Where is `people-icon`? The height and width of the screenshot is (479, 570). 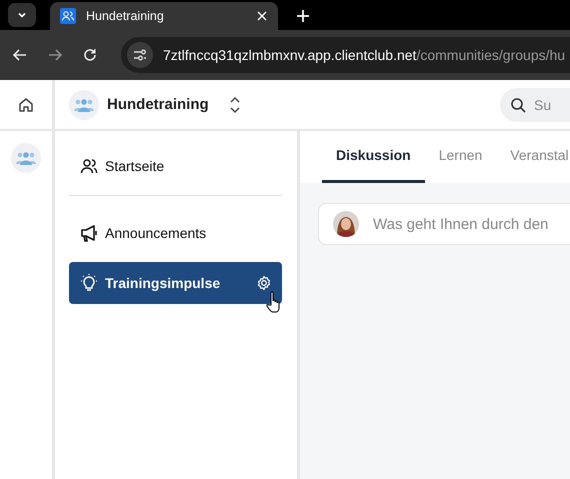 people-icon is located at coordinates (68, 16).